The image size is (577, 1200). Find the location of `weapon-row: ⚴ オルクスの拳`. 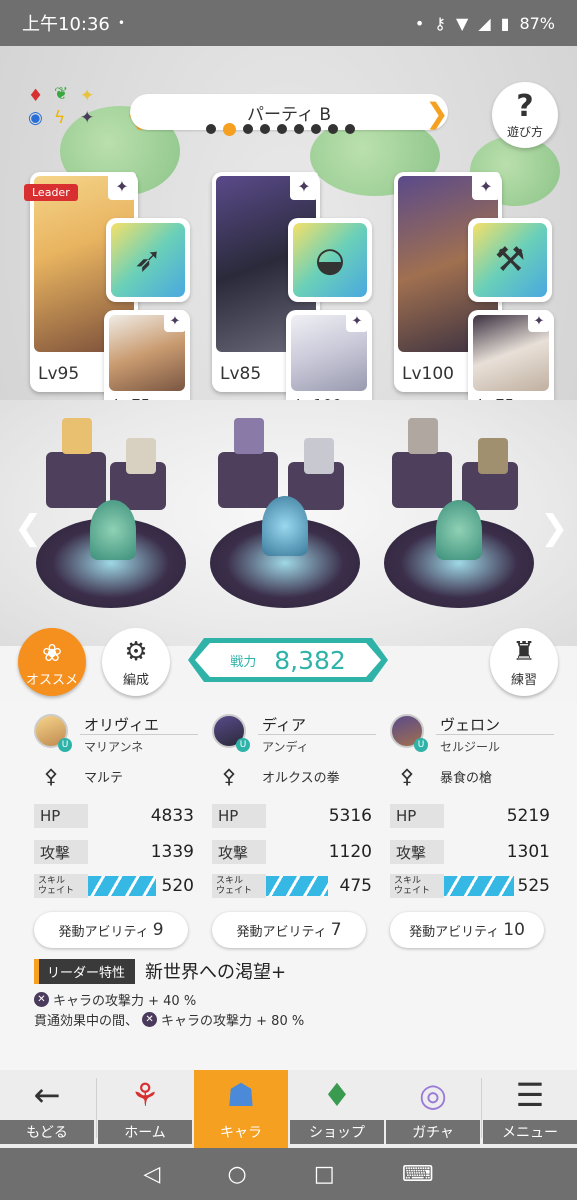

weapon-row: ⚴ オルクスの拳 is located at coordinates (294, 776).